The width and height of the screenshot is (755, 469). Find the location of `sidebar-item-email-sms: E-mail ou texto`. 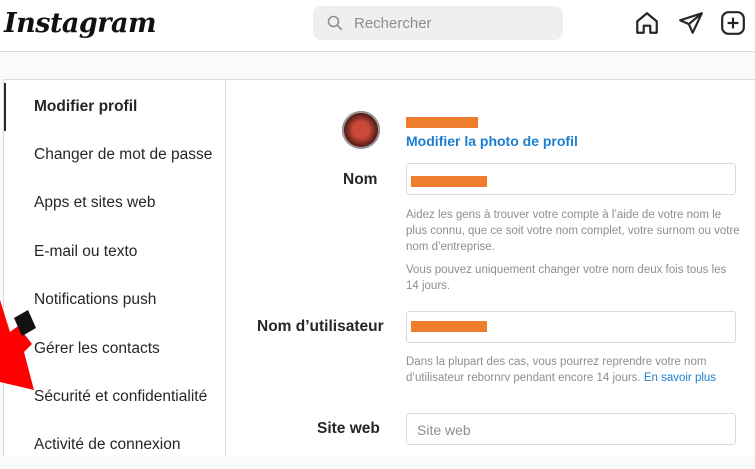

sidebar-item-email-sms: E-mail ou texto is located at coordinates (114, 252).